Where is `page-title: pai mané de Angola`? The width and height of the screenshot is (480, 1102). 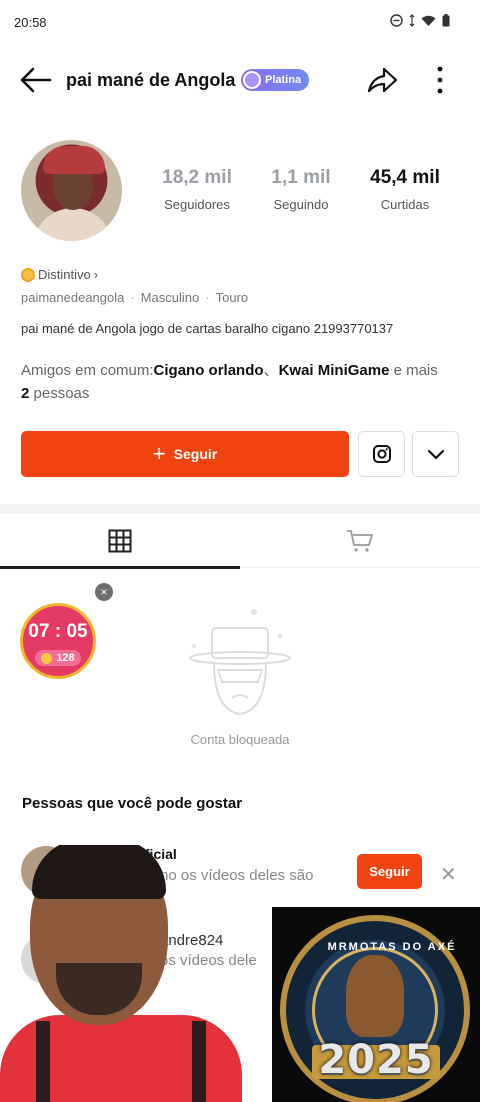 page-title: pai mané de Angola is located at coordinates (151, 80).